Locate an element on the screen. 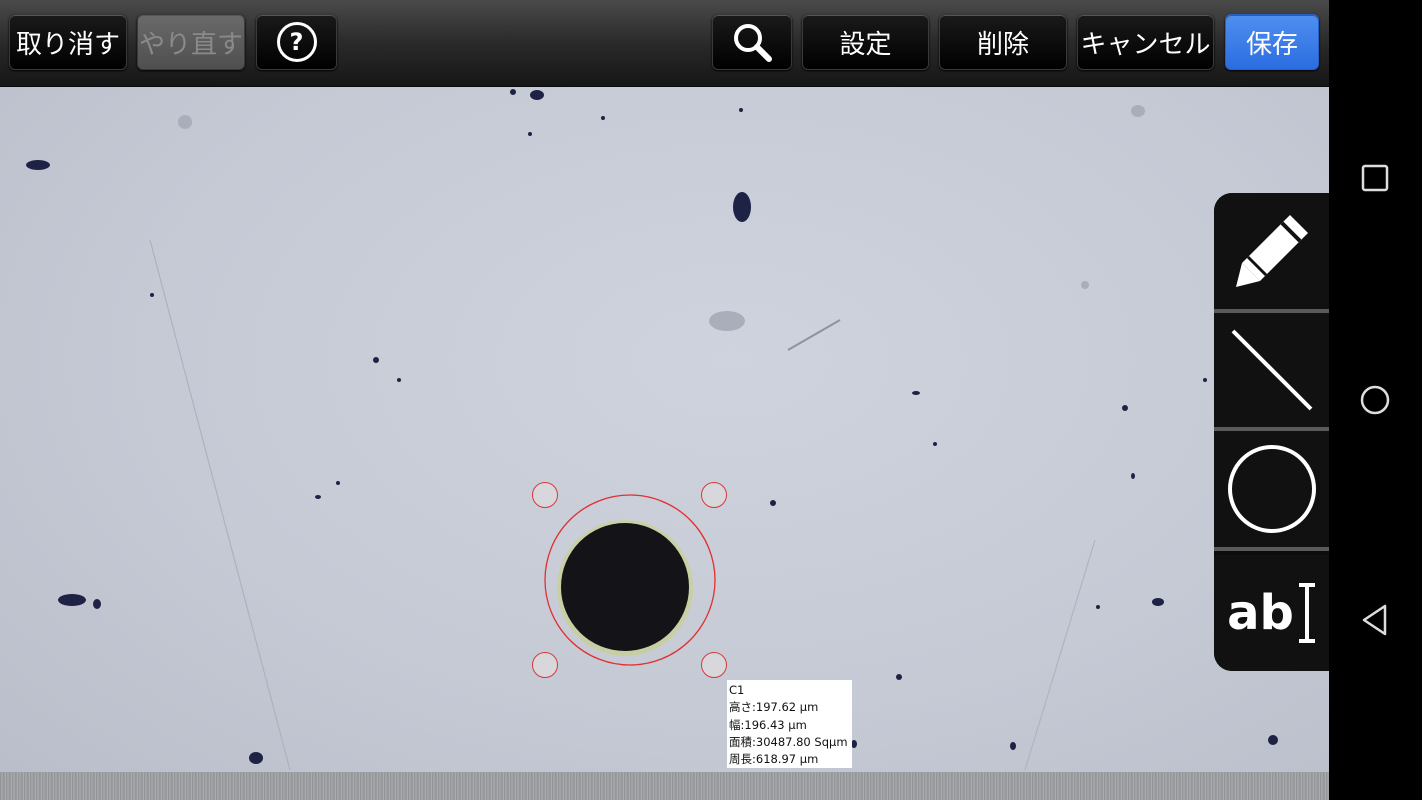 The image size is (1422, 800). measurement-area: 面積:30487.80 Sqµm is located at coordinates (788, 741).